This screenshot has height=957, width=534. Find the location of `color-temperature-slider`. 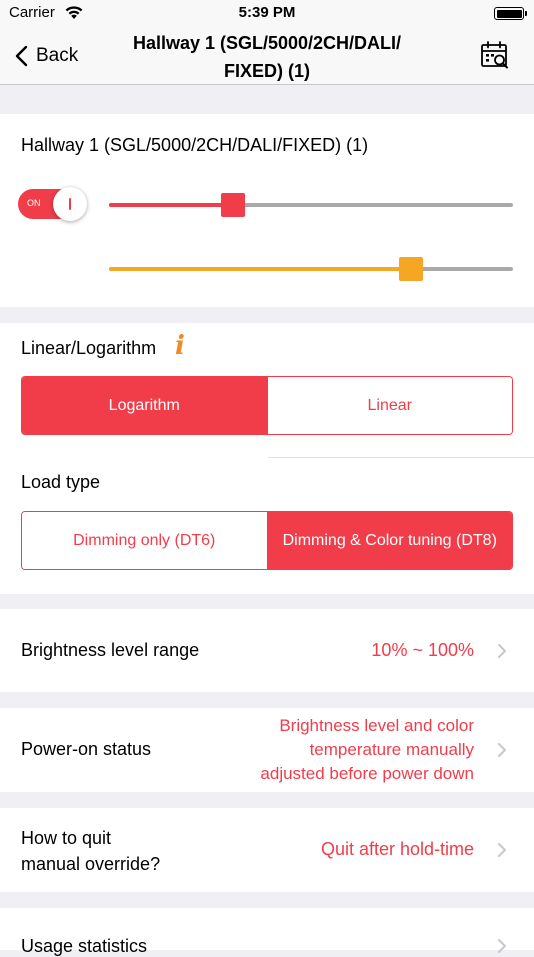

color-temperature-slider is located at coordinates (311, 269).